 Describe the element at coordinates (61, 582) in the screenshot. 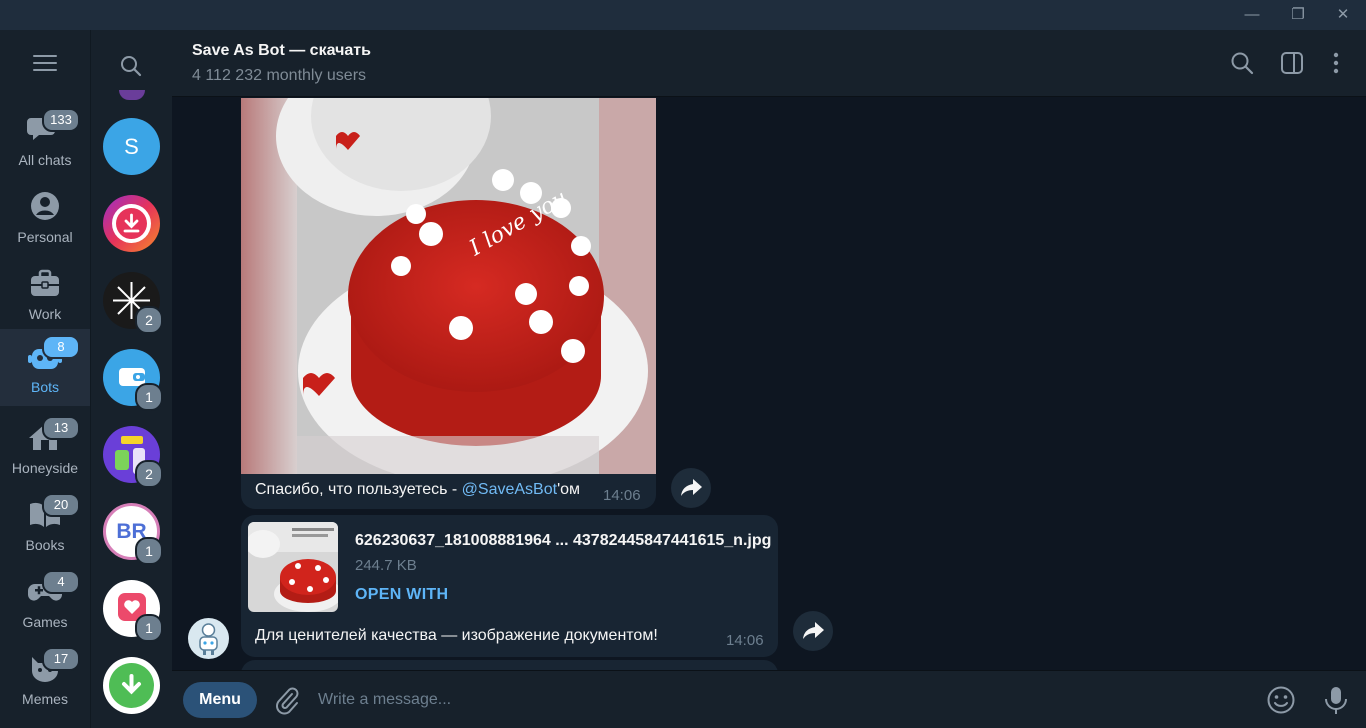

I see `folder-badge: 4` at that location.